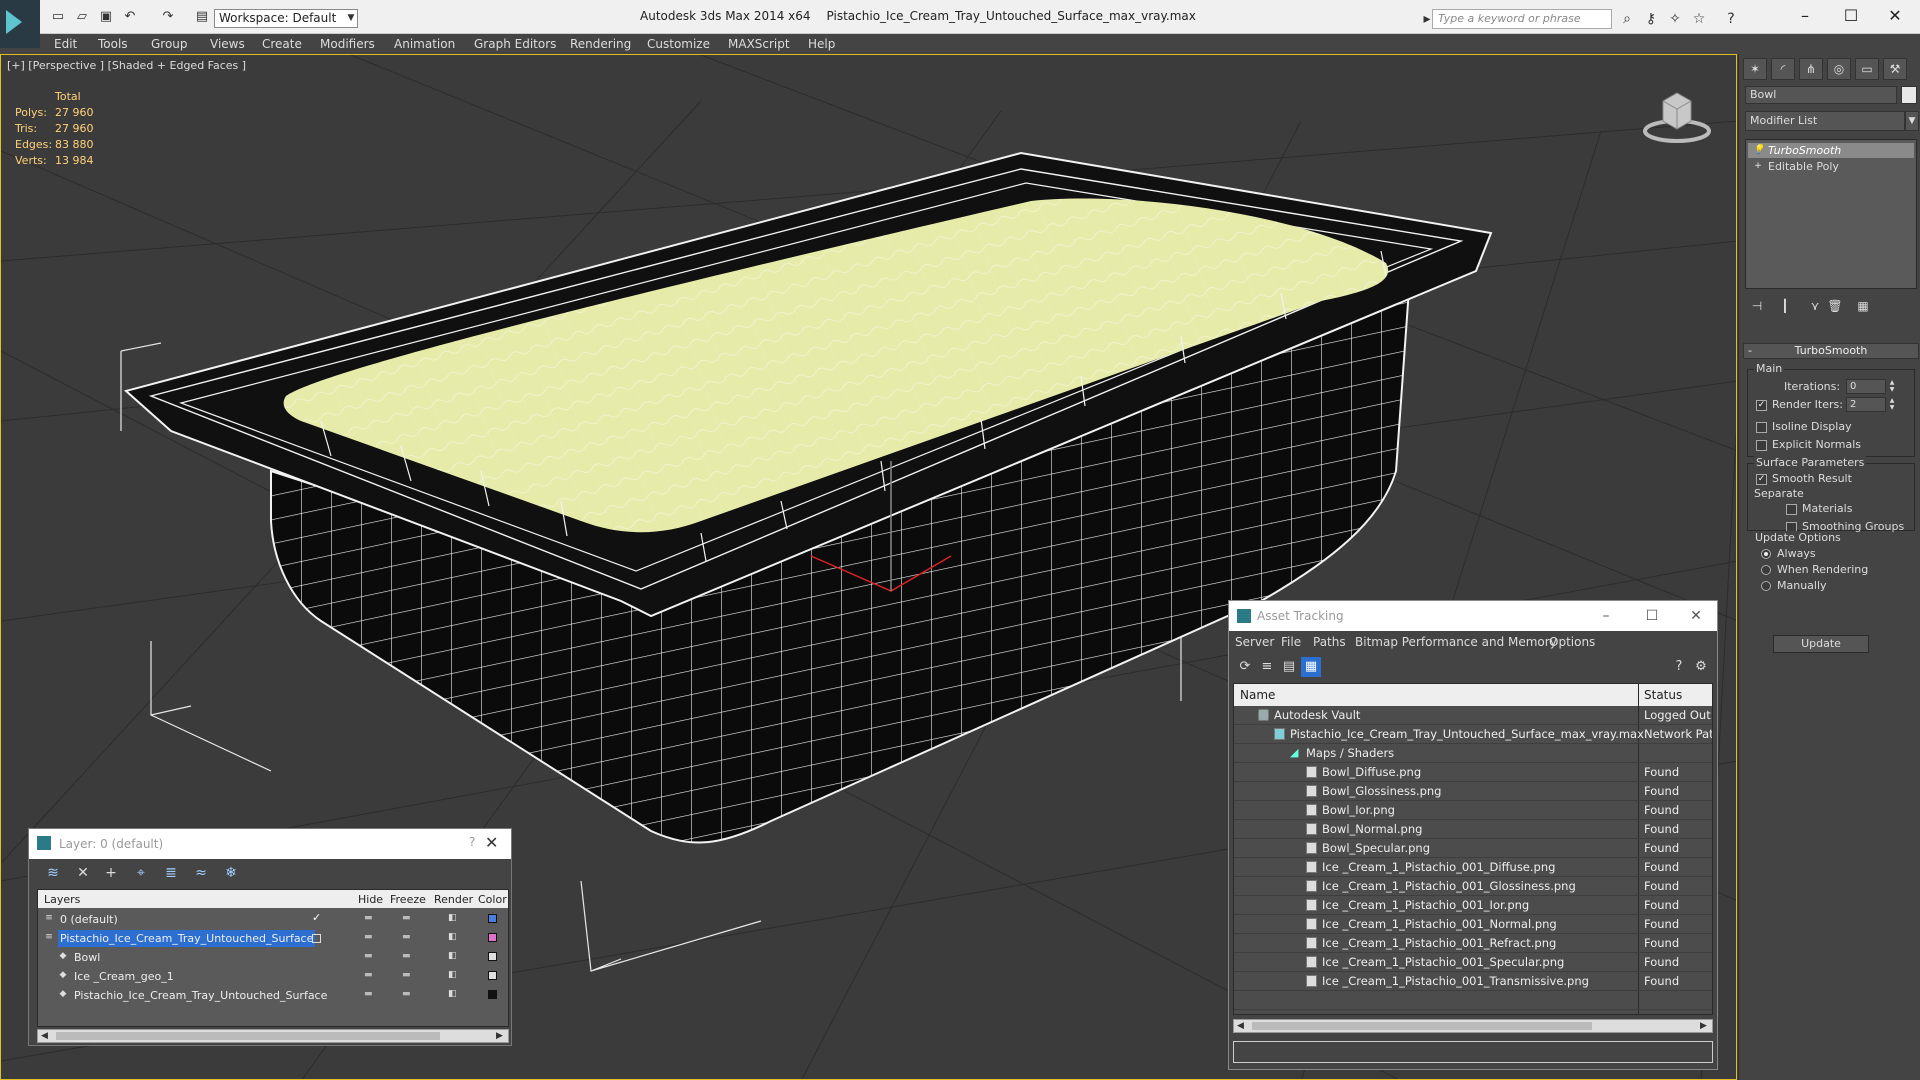 This screenshot has width=1920, height=1080. What do you see at coordinates (1761, 445) in the screenshot?
I see `explicit-normals-checkbox` at bounding box center [1761, 445].